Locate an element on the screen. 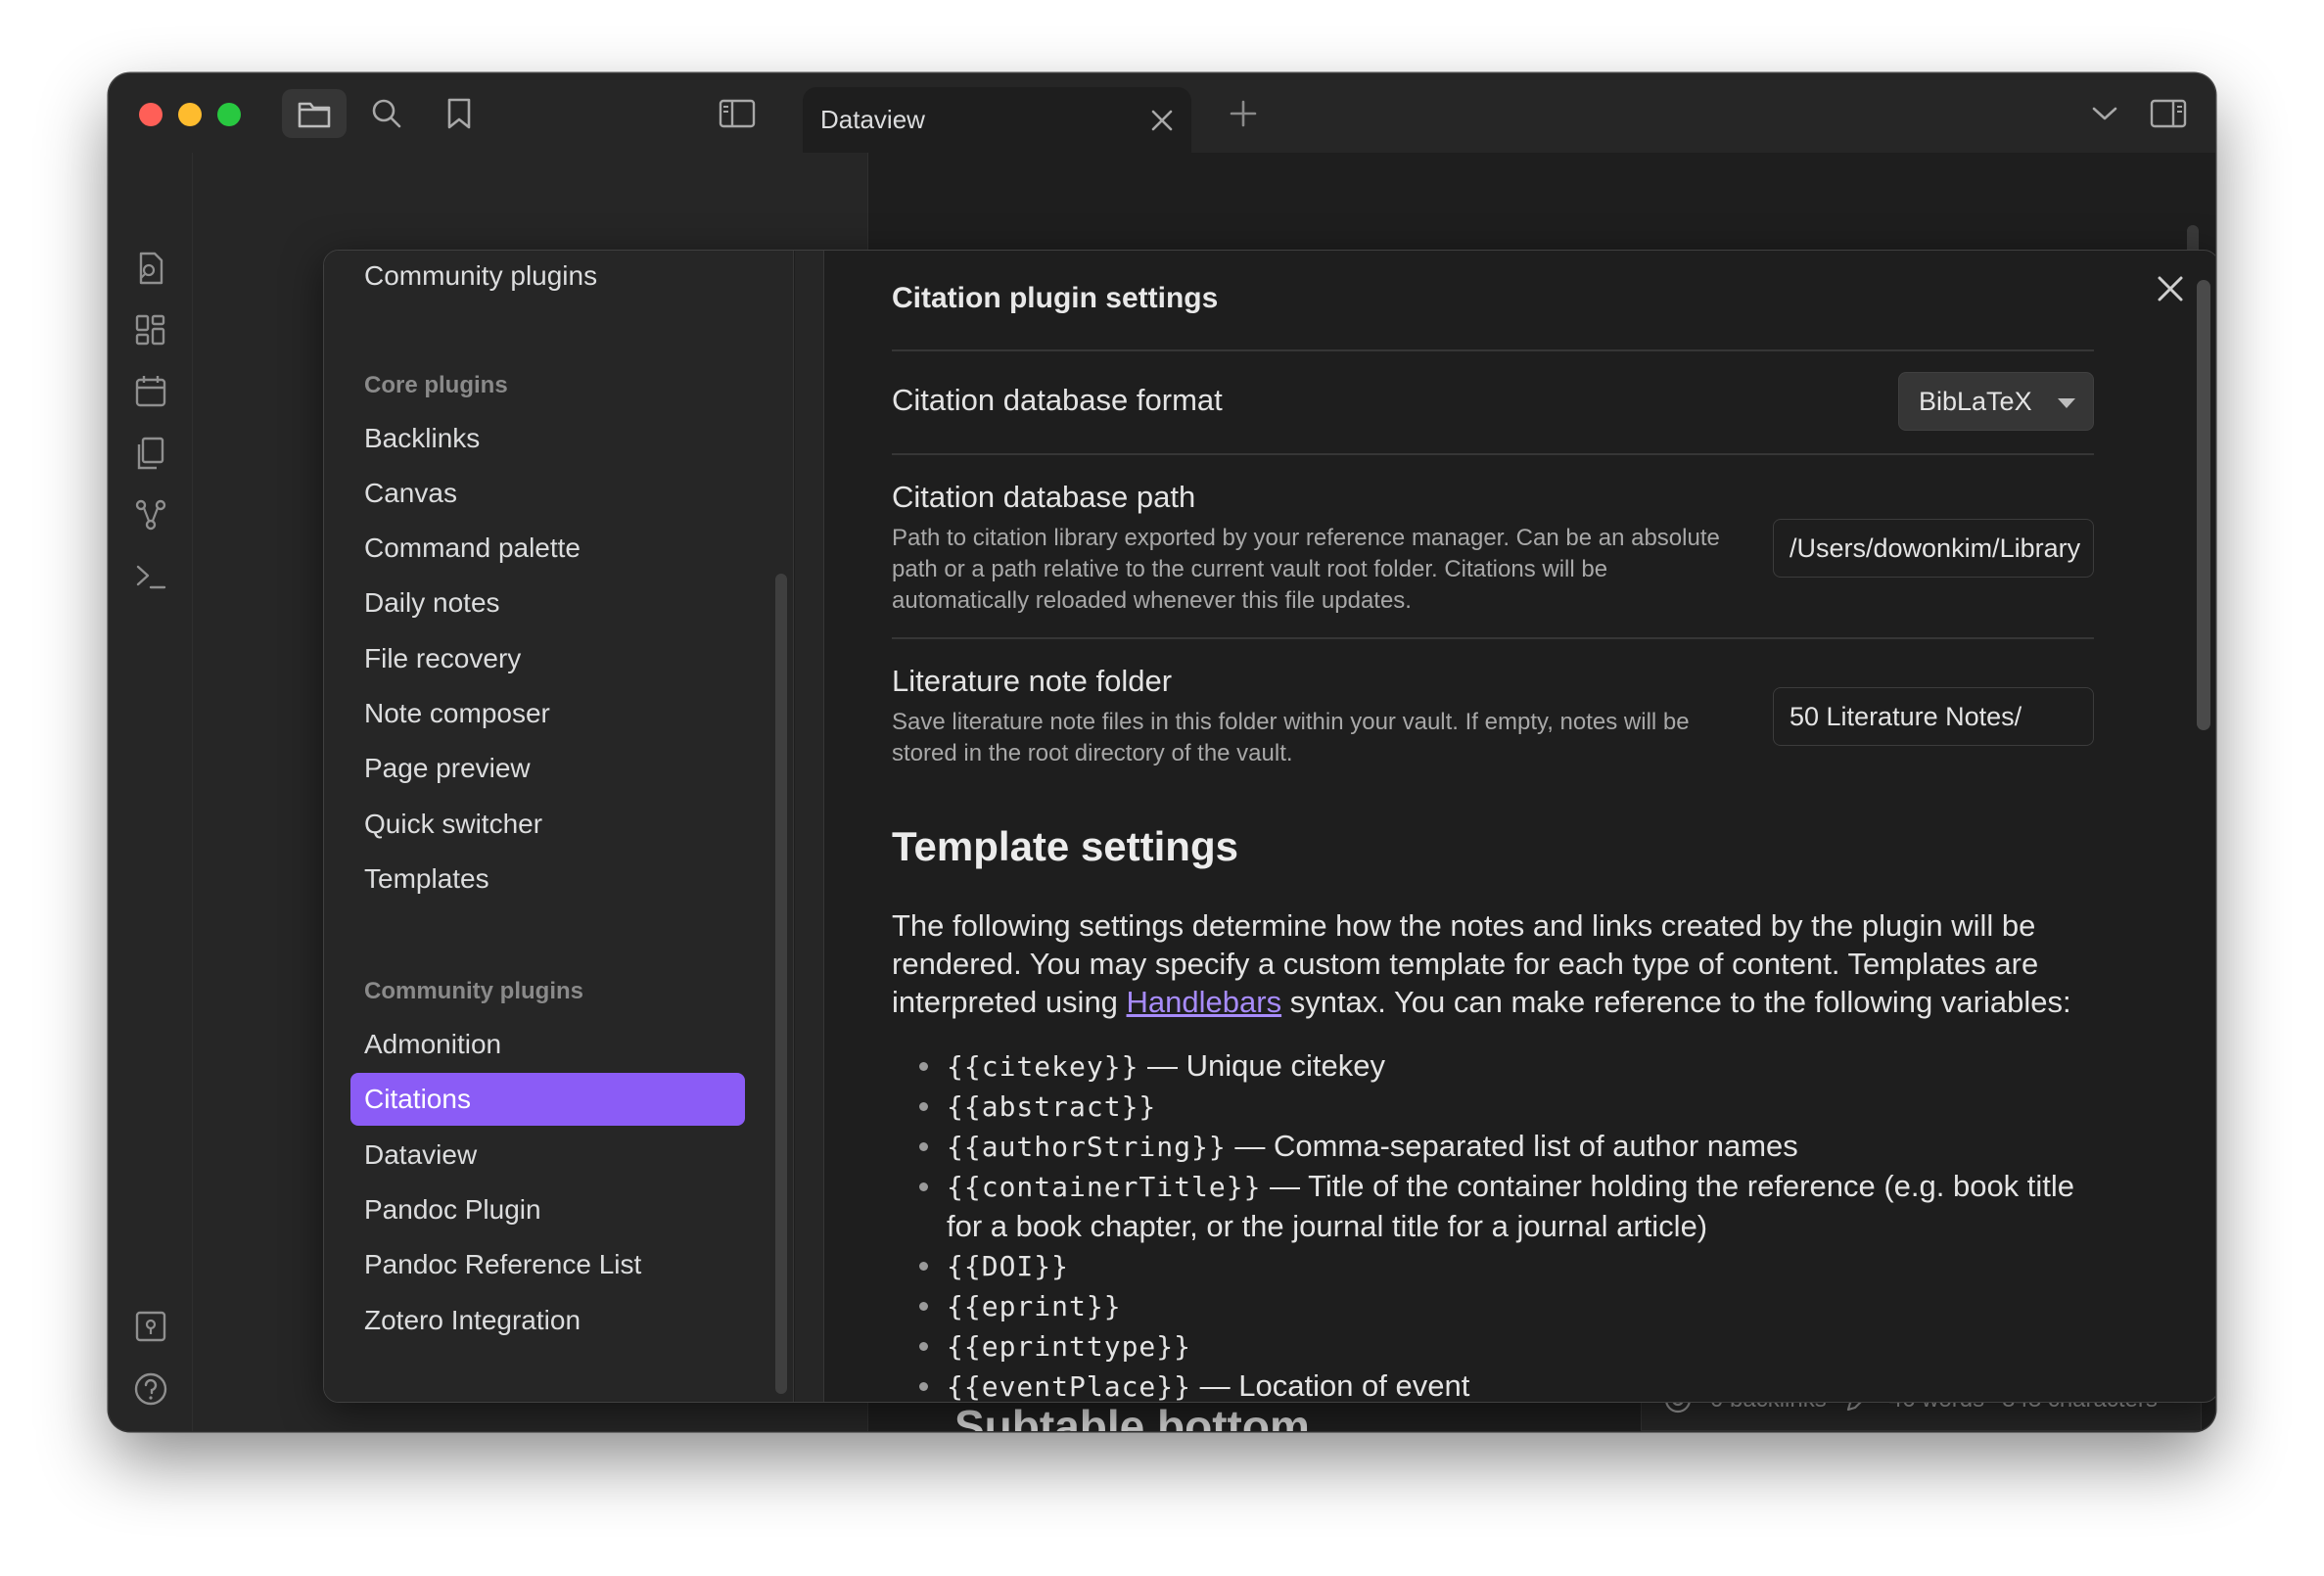 The image size is (2324, 1576). sidebar-item-note-composer: Note composer is located at coordinates (547, 714).